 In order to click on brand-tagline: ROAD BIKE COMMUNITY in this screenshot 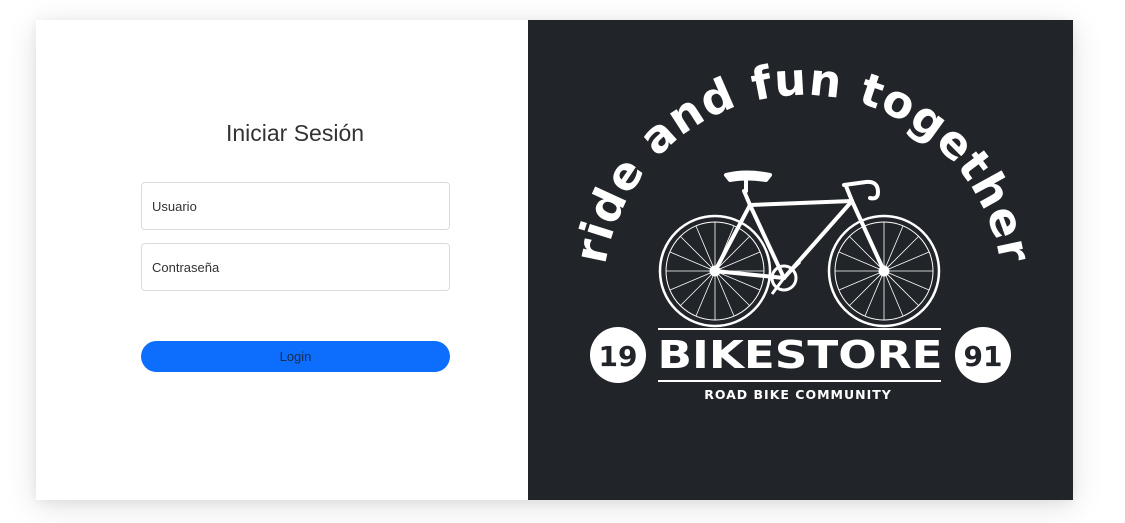, I will do `click(798, 394)`.